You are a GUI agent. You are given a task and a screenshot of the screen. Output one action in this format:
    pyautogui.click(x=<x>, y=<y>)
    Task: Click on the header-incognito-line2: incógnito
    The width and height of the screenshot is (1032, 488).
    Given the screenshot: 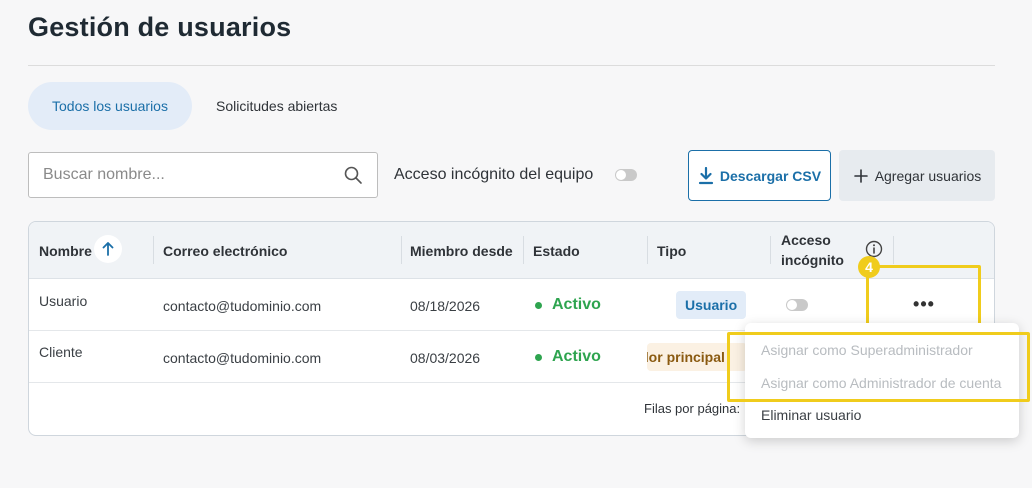 What is the action you would take?
    pyautogui.click(x=812, y=260)
    